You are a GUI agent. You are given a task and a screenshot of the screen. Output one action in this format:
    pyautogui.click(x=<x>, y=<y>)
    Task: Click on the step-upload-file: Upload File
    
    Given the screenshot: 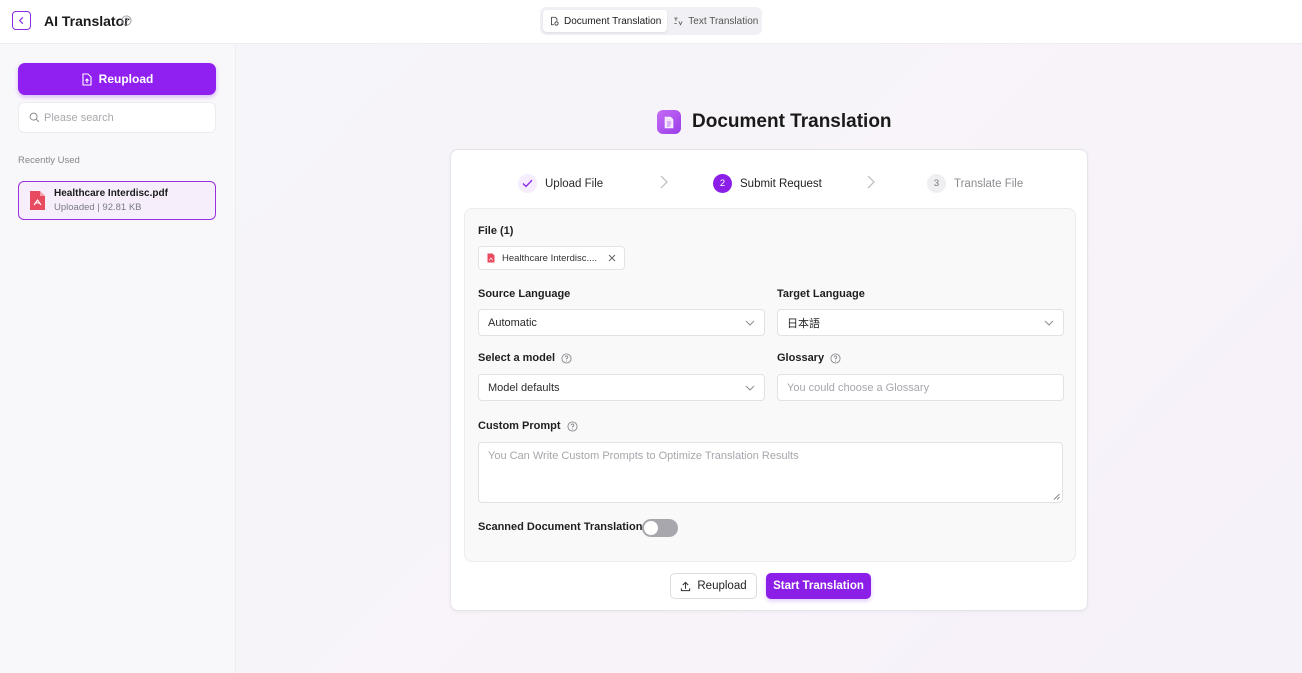 What is the action you would take?
    pyautogui.click(x=560, y=183)
    